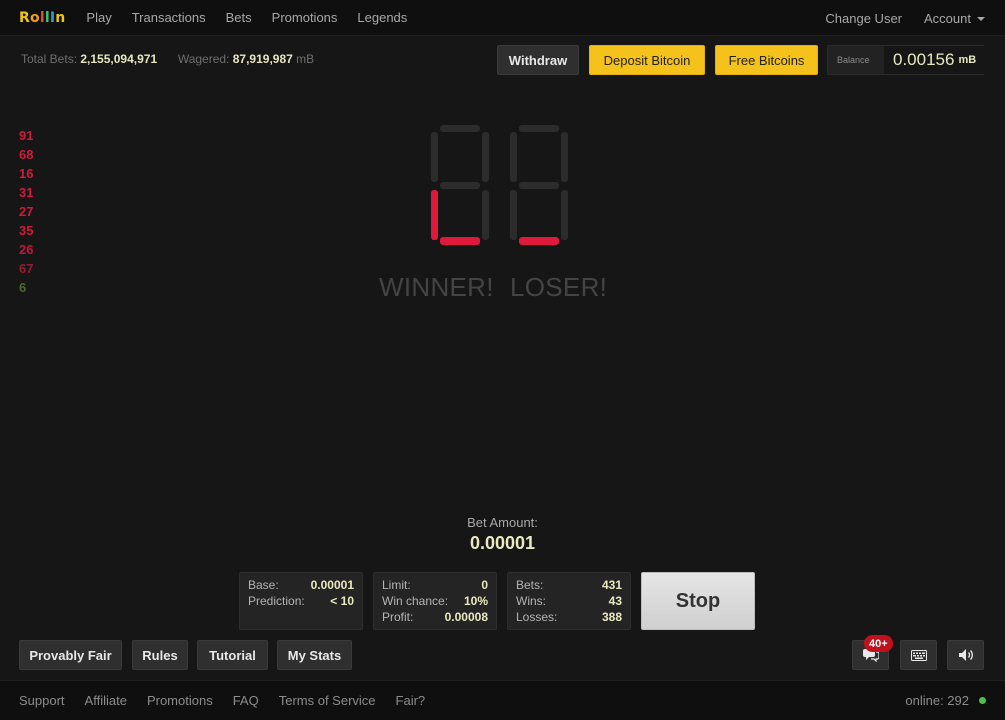  What do you see at coordinates (924, 59) in the screenshot?
I see `balance-value: 0.00156` at bounding box center [924, 59].